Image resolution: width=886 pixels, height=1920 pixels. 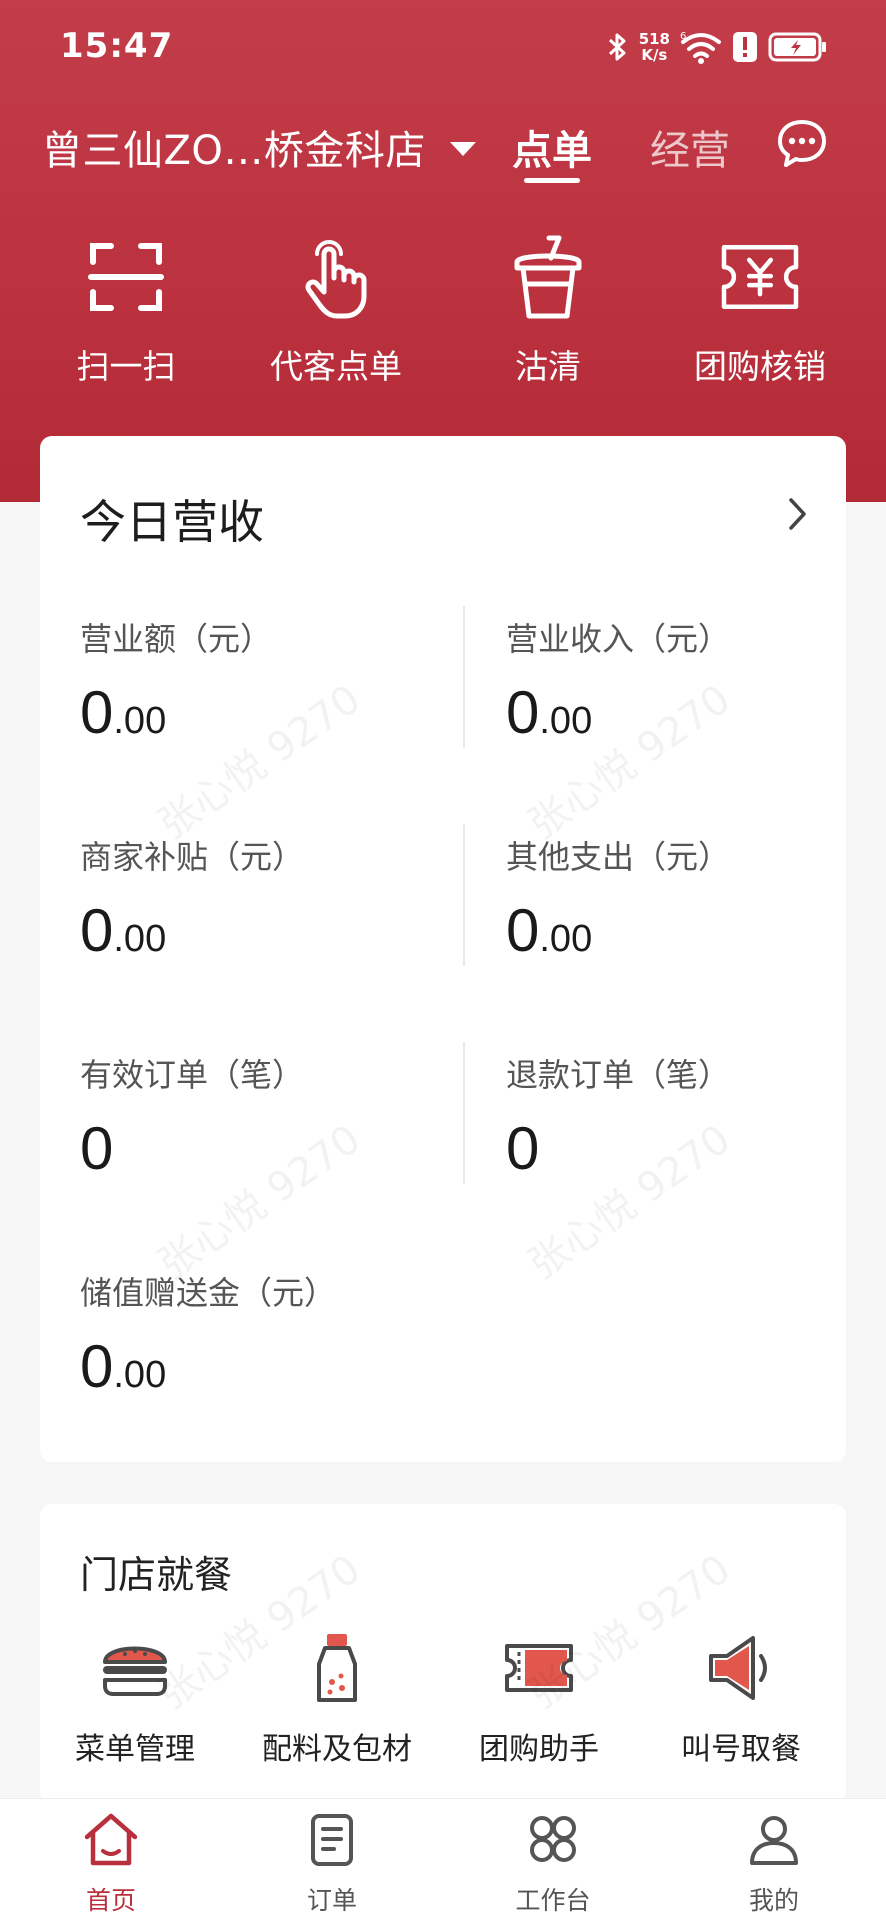 I want to click on quick-action-scan: 扫一扫, so click(x=126, y=310).